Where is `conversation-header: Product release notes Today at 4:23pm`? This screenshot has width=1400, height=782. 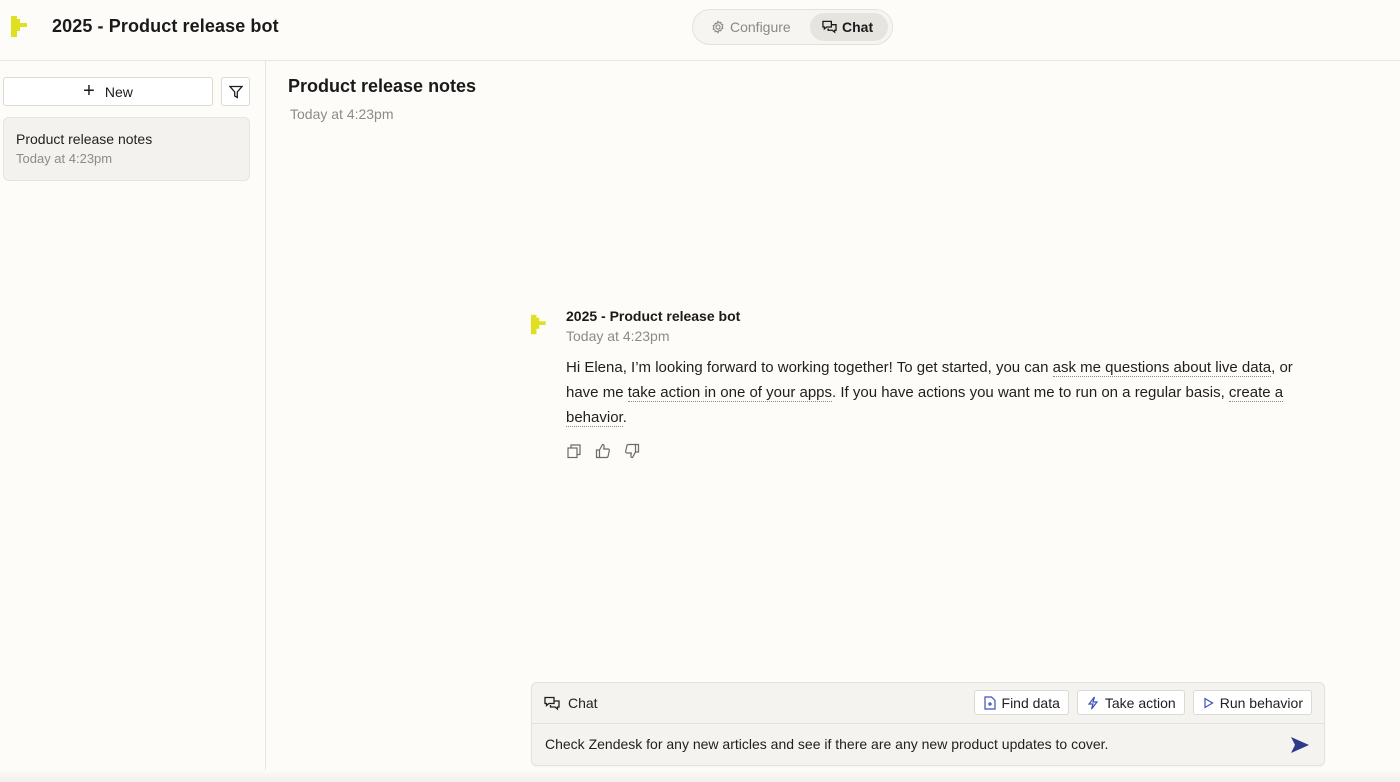
conversation-header: Product release notes Today at 4:23pm is located at coordinates (382, 99).